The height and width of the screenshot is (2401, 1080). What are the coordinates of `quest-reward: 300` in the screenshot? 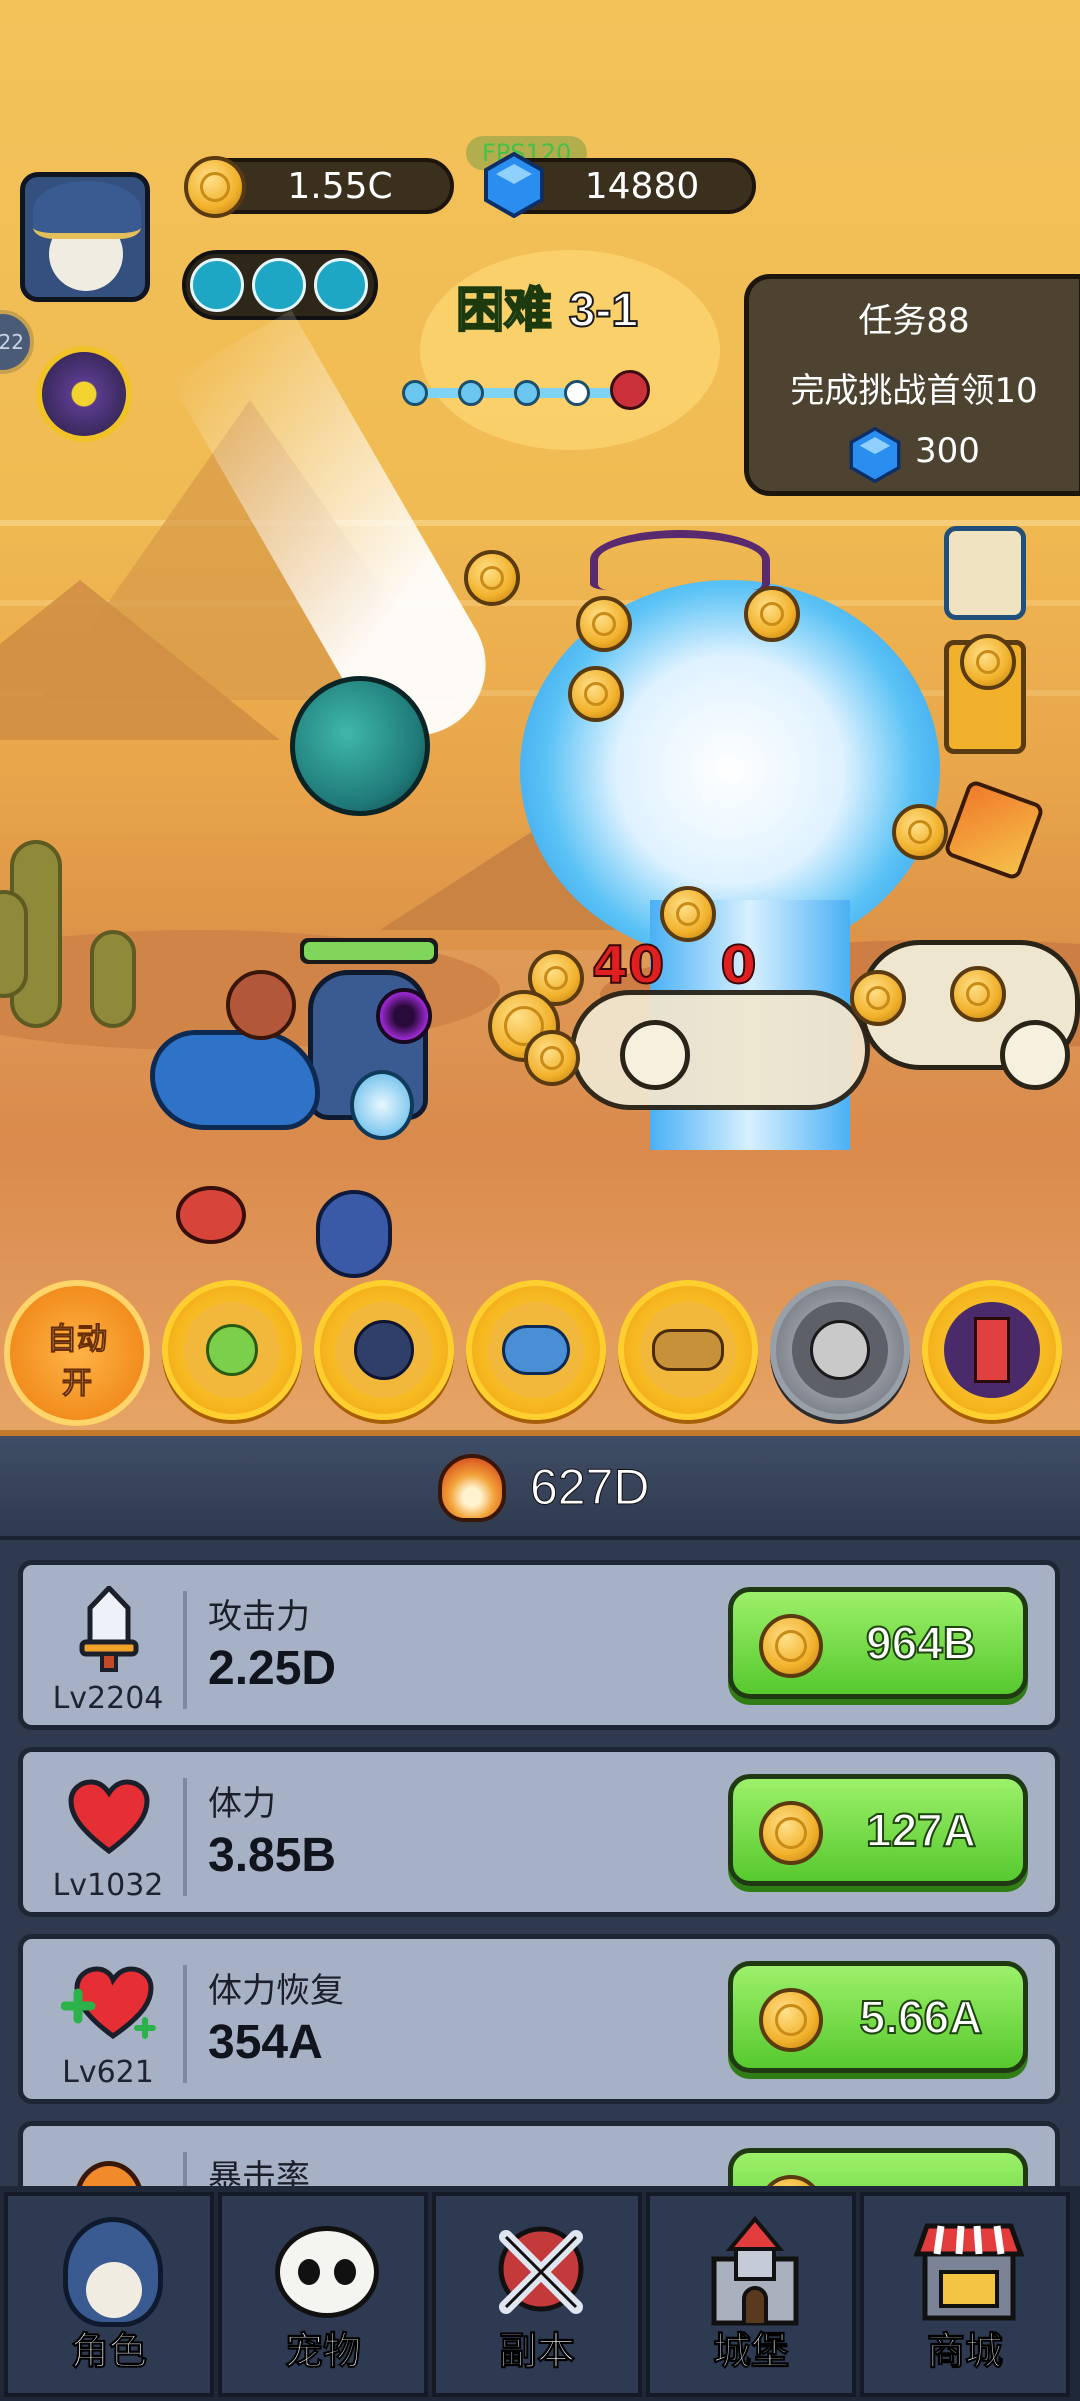 It's located at (947, 451).